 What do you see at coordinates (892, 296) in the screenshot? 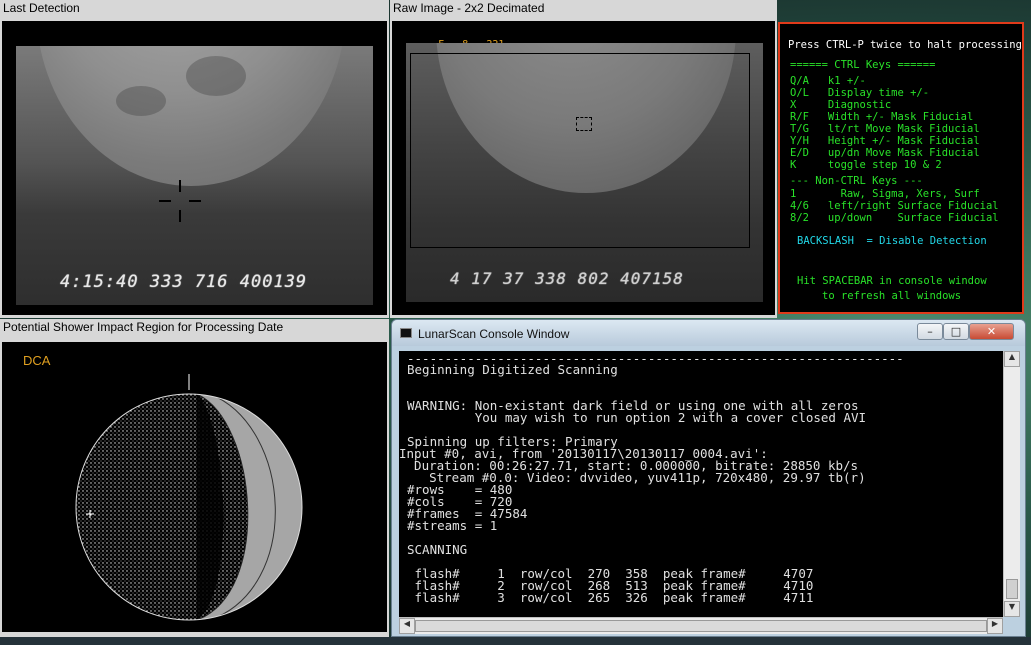
I see `spacebar-line-2: to refresh all windows` at bounding box center [892, 296].